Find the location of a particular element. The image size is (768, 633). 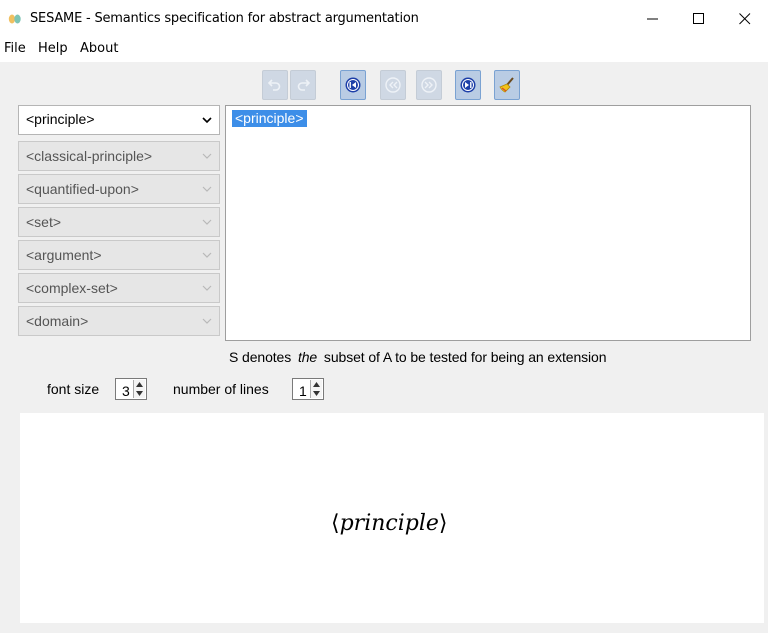

category-principle: <principle> is located at coordinates (119, 120).